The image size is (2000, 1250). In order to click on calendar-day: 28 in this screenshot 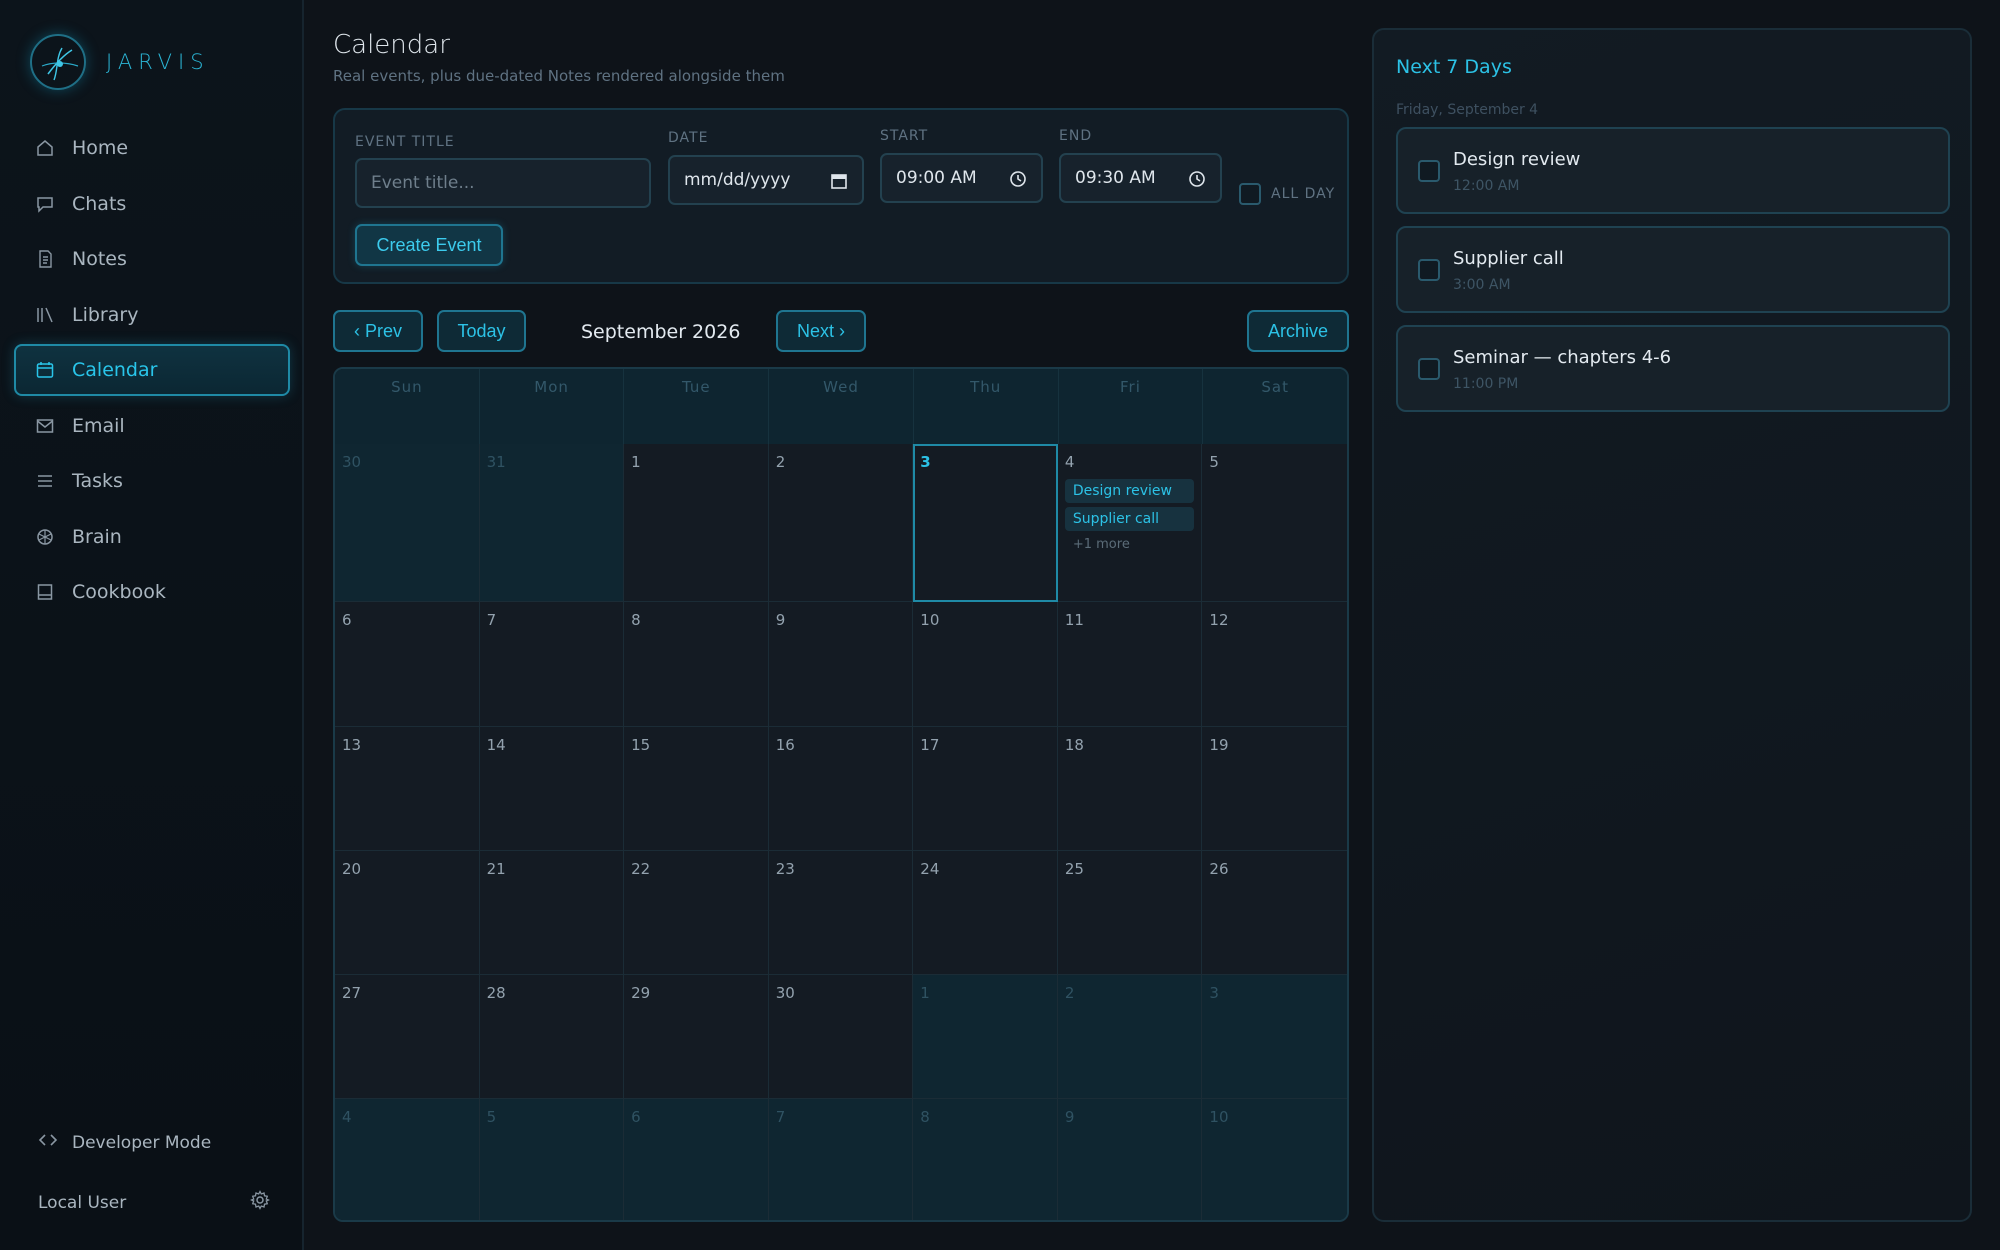, I will do `click(552, 1037)`.